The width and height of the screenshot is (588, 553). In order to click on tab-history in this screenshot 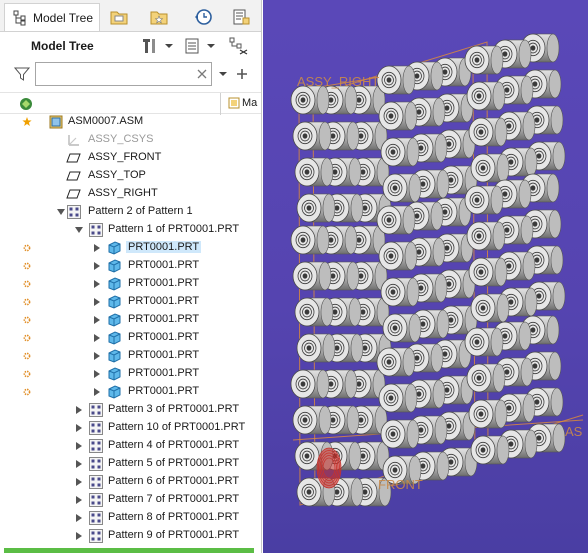, I will do `click(203, 17)`.